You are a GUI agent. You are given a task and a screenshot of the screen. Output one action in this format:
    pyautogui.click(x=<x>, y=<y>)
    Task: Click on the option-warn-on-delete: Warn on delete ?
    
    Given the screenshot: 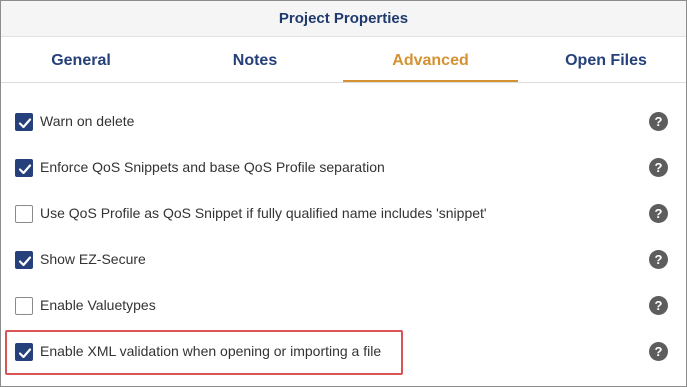 What is the action you would take?
    pyautogui.click(x=345, y=122)
    